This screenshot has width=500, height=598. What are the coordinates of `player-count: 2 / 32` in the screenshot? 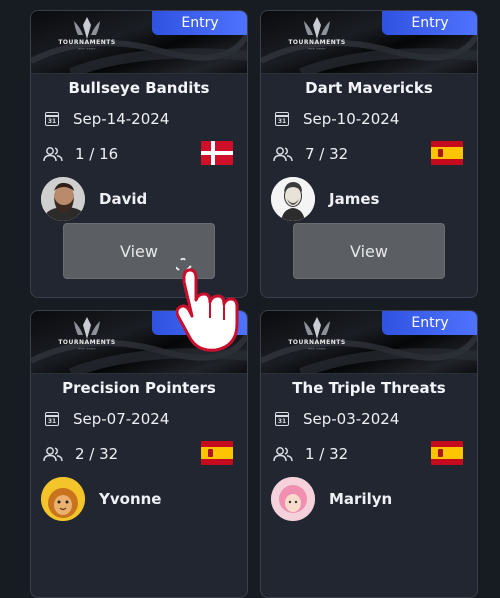 It's located at (97, 454).